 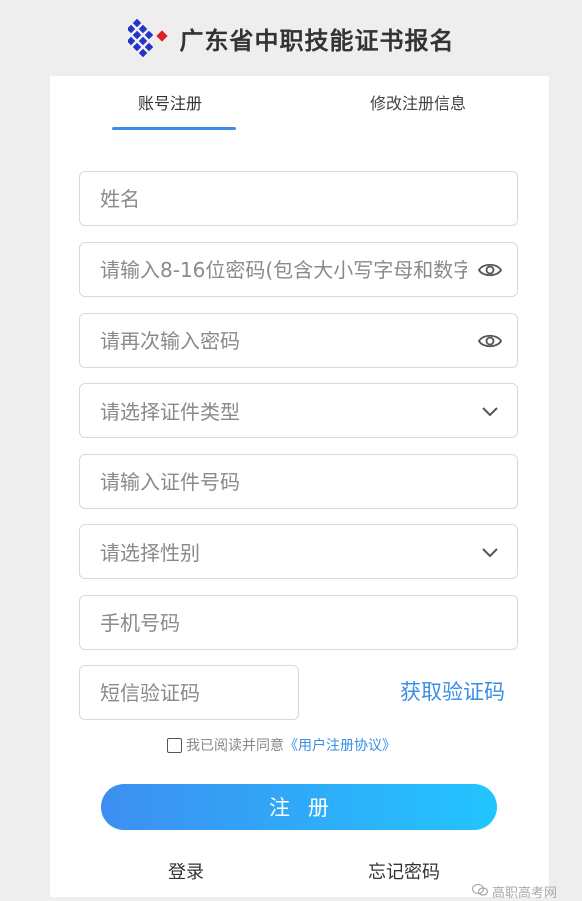 I want to click on sms-code-field, so click(x=189, y=692).